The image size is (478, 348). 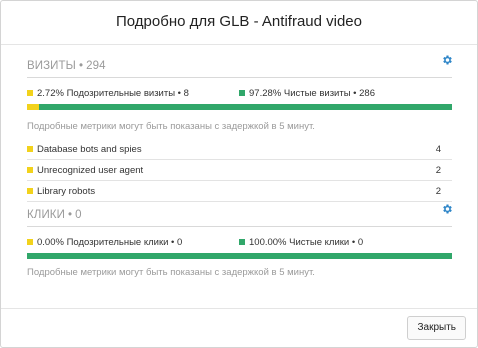 I want to click on reason-count: 4, so click(x=438, y=149).